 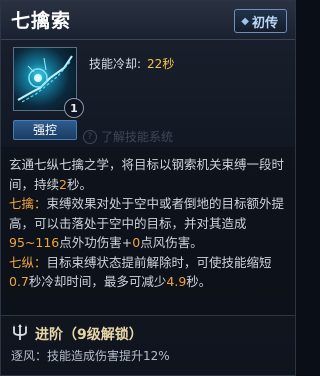 I want to click on qiqin-text-a: 束缚效果对处于空中或者倒地的目标额外提高，可以击落处于空中的目标，并对其造成, so click(x=147, y=213).